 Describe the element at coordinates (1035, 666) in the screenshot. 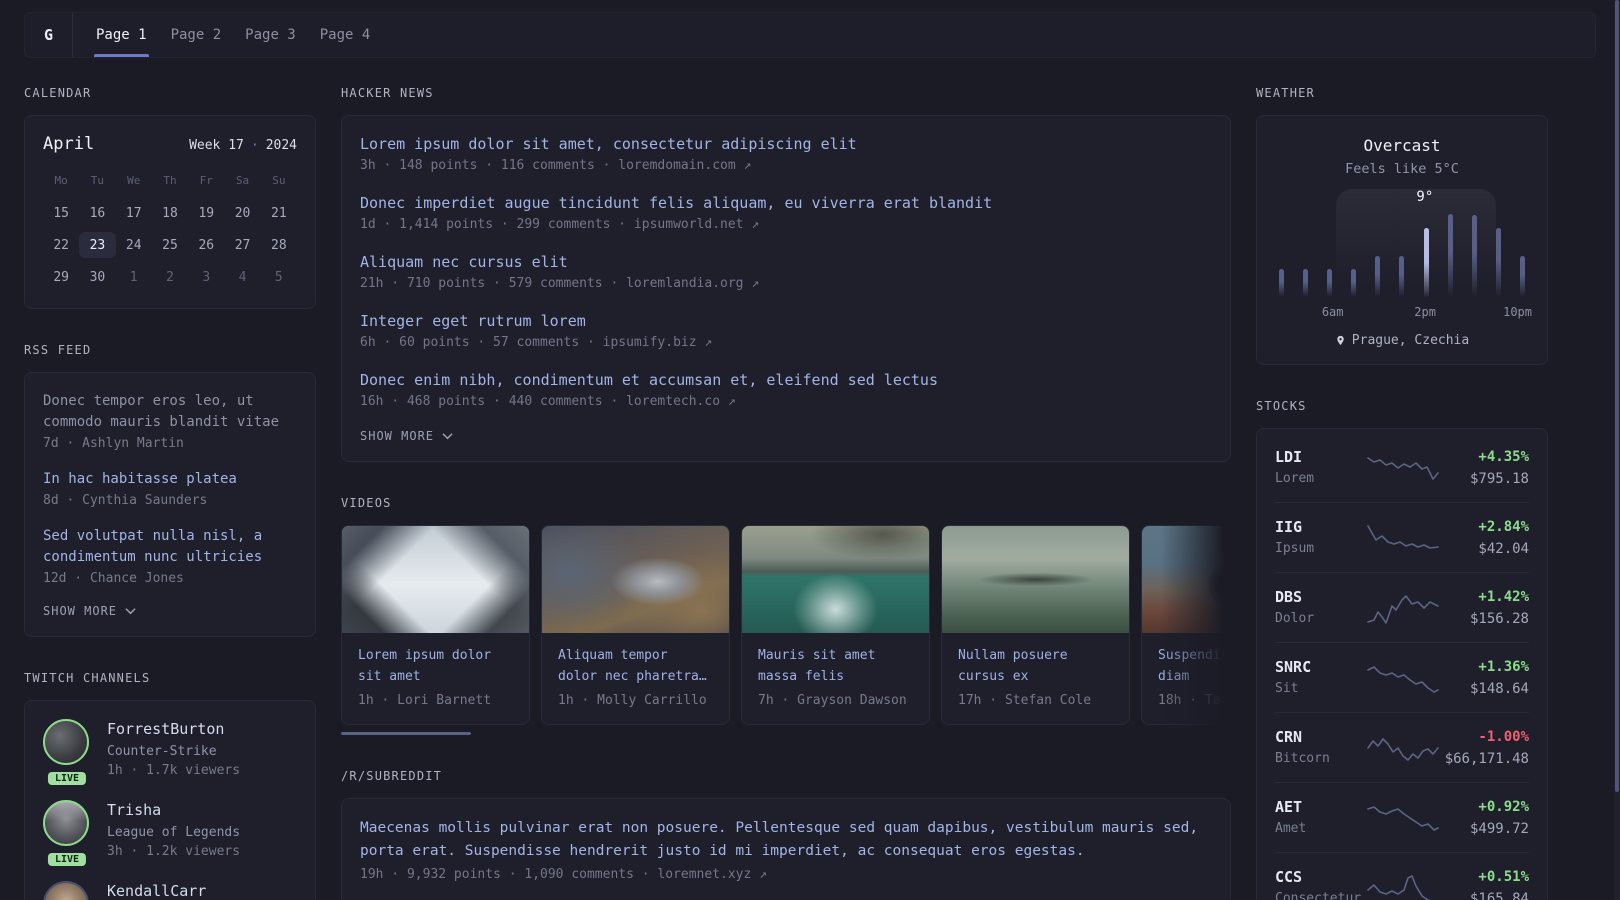

I see `video-title: Nullam posuere cursus ex` at that location.